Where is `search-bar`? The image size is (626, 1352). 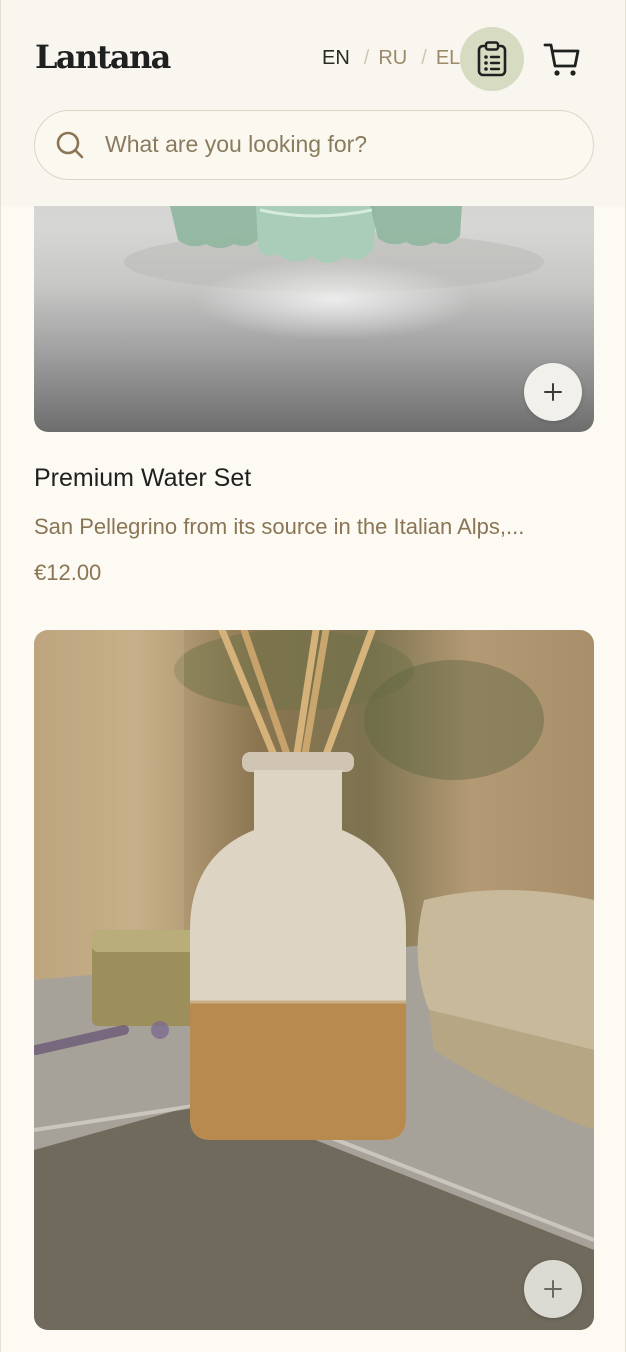 search-bar is located at coordinates (314, 145).